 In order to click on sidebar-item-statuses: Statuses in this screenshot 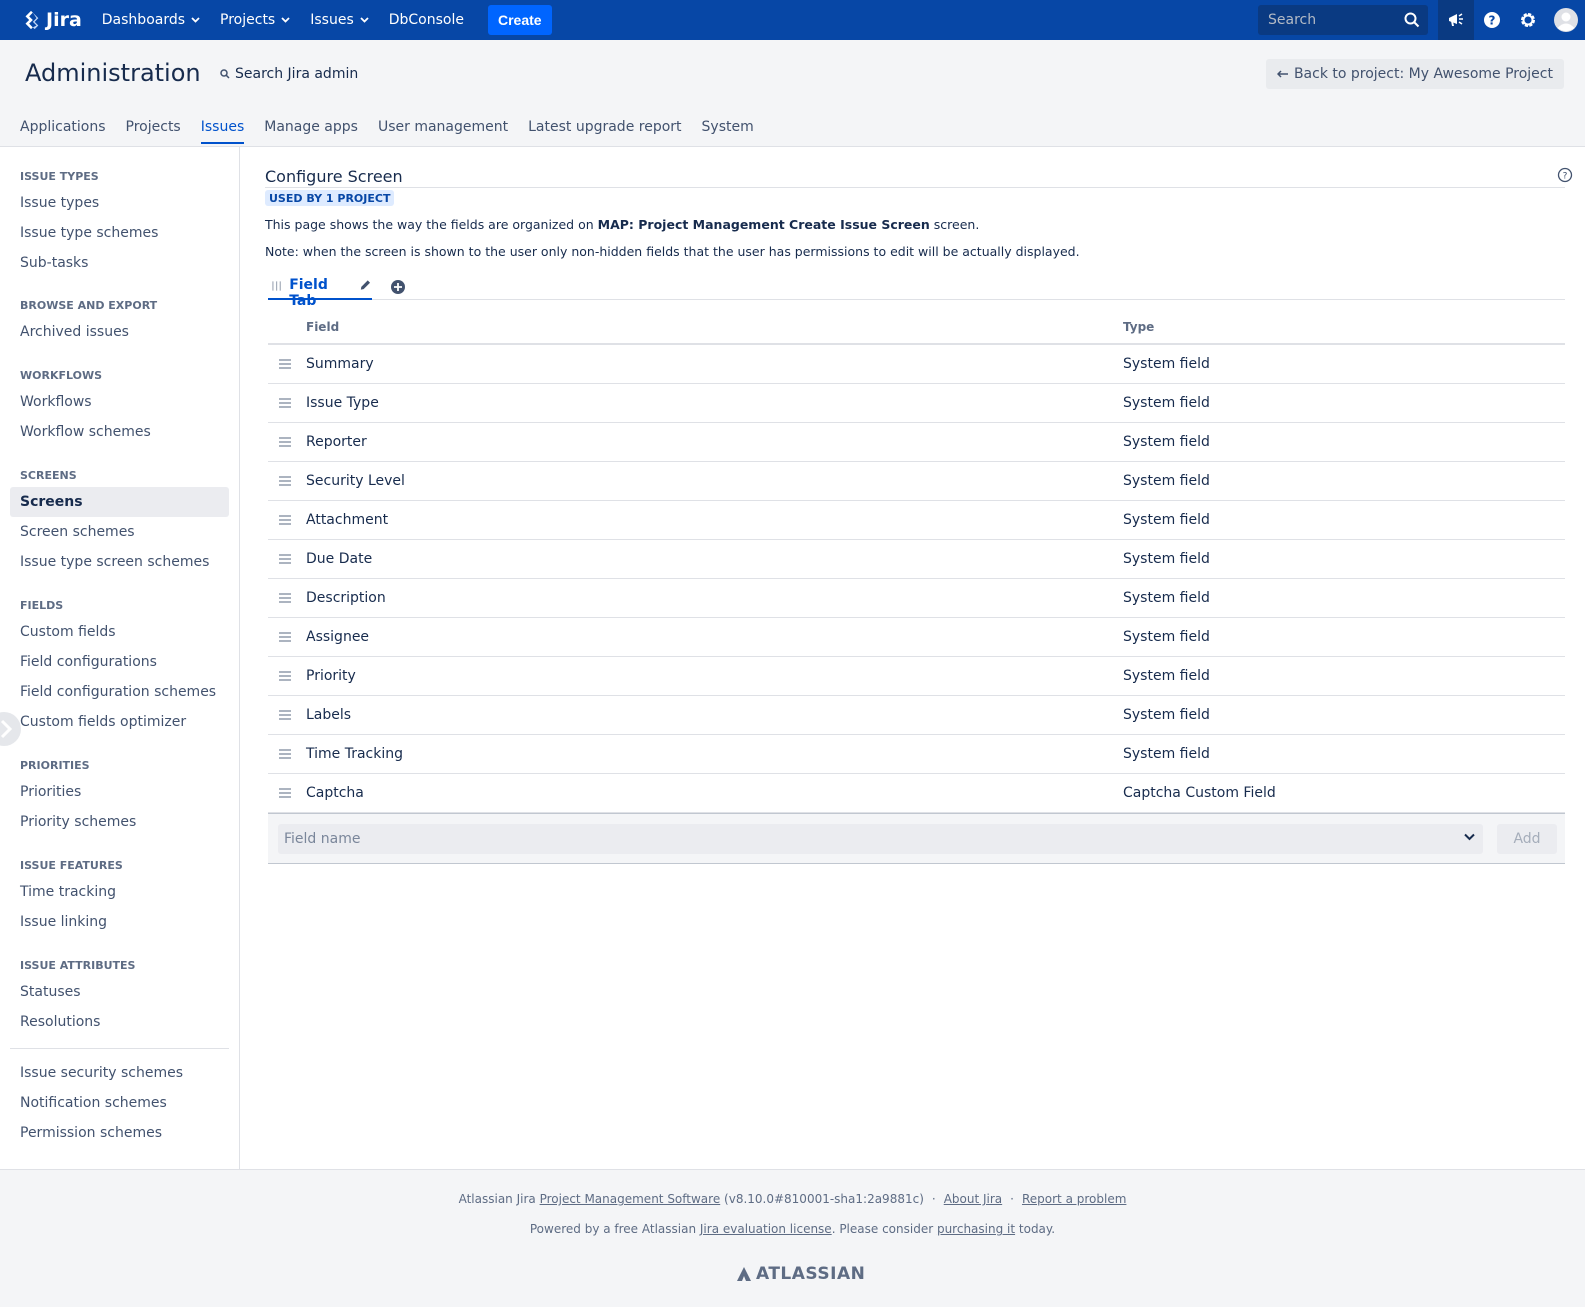, I will do `click(119, 992)`.